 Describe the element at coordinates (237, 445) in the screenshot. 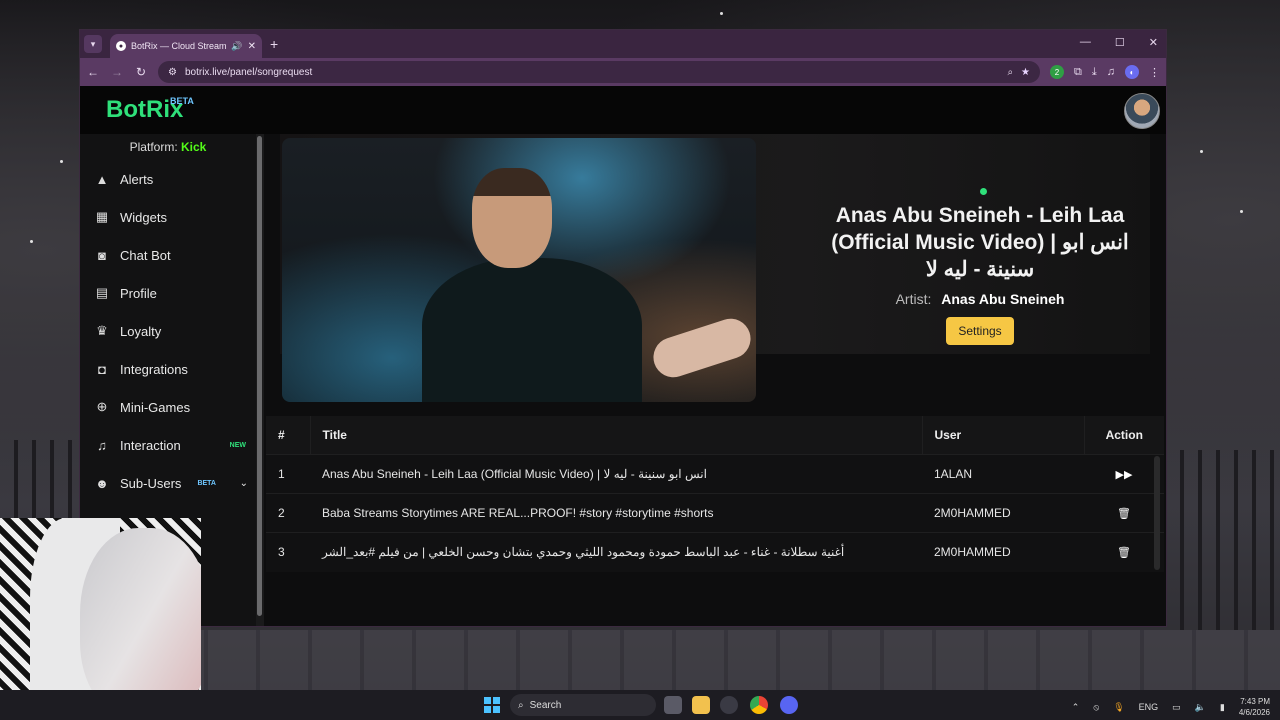

I see `new-badge: NEW` at that location.